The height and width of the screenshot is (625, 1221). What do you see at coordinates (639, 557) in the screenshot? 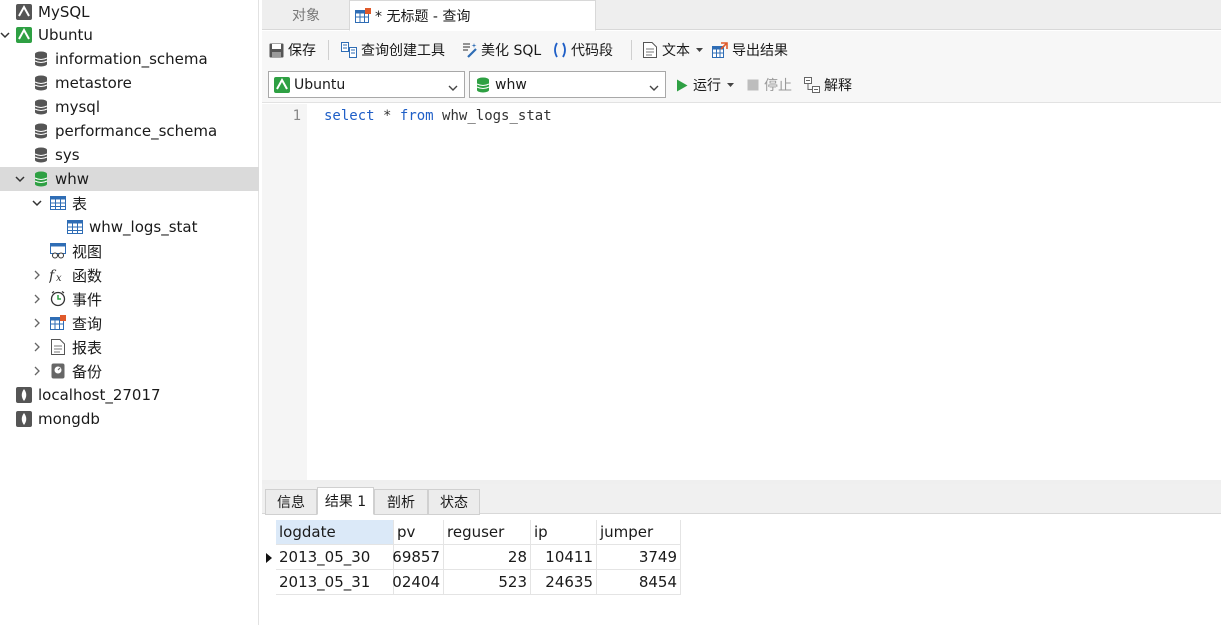
I see `grid-cell: 3749` at bounding box center [639, 557].